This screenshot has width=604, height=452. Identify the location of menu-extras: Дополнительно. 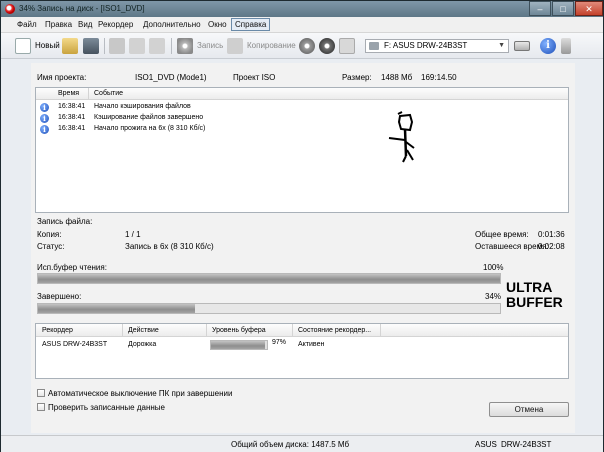
(172, 24).